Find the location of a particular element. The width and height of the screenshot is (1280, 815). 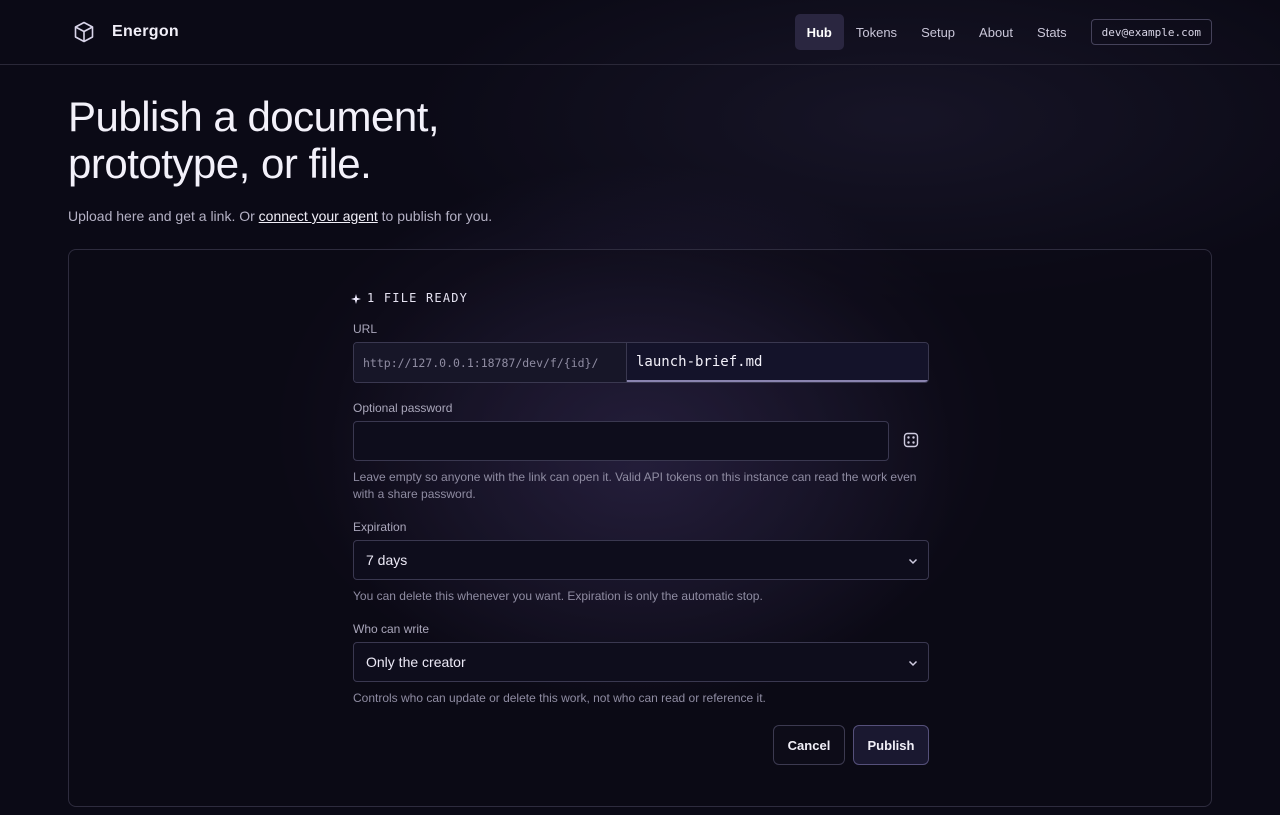

nav-stats: Stats is located at coordinates (1052, 32).